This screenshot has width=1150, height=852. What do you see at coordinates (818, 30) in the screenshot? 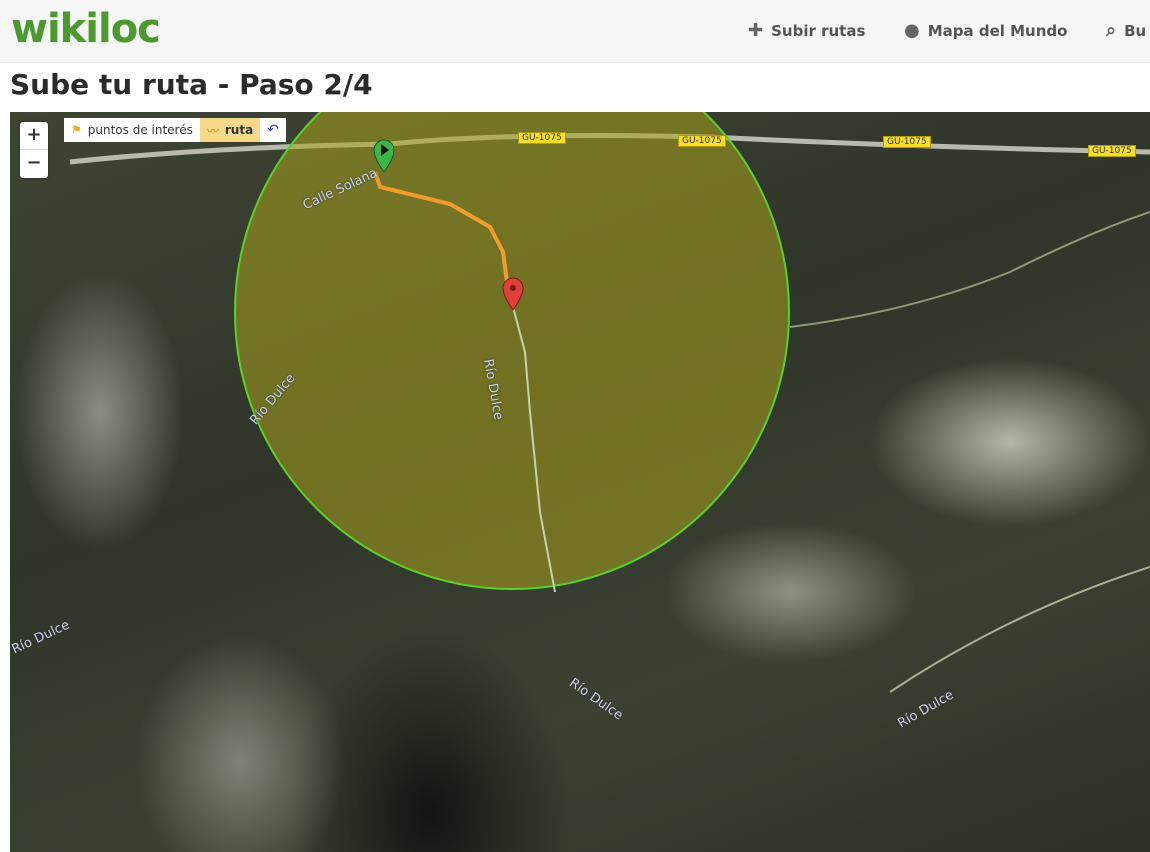
I see `nav-label: Subir rutas` at bounding box center [818, 30].